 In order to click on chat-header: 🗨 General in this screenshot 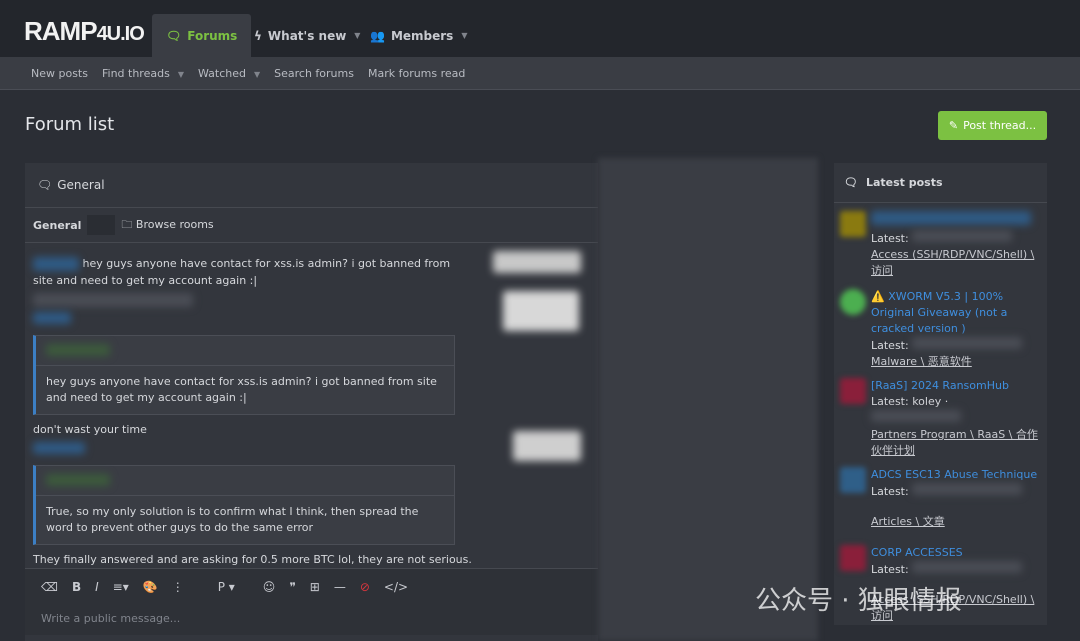, I will do `click(311, 185)`.